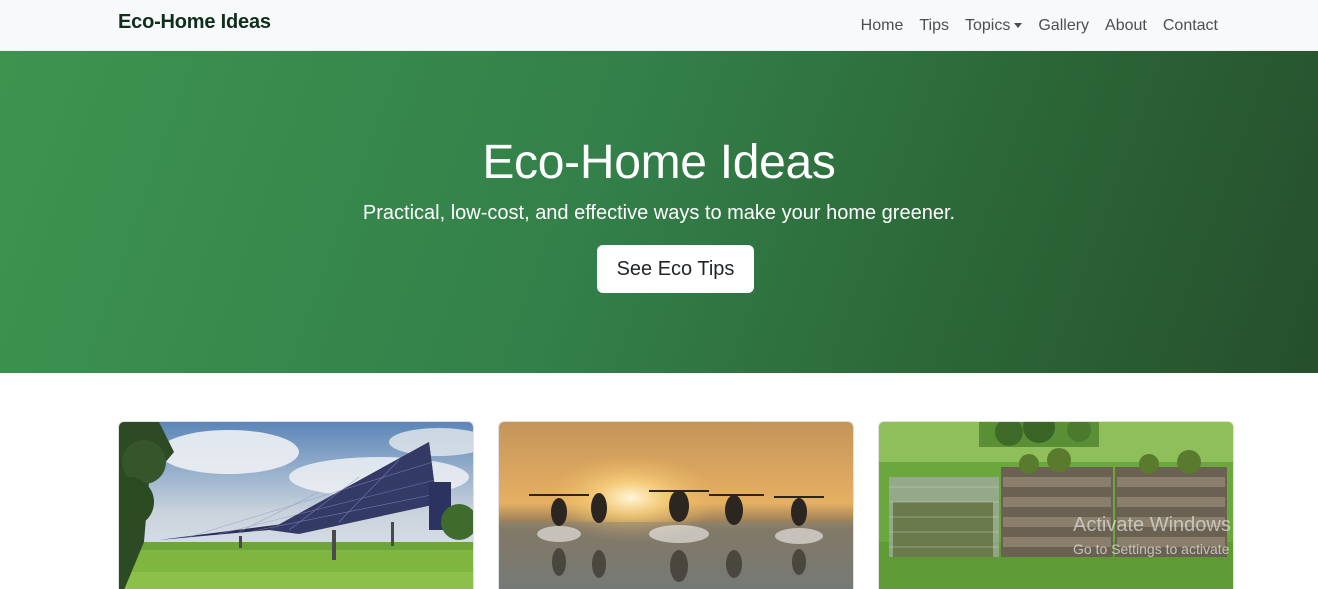 The height and width of the screenshot is (589, 1318). What do you see at coordinates (1063, 25) in the screenshot?
I see `nav-gallery: Gallery` at bounding box center [1063, 25].